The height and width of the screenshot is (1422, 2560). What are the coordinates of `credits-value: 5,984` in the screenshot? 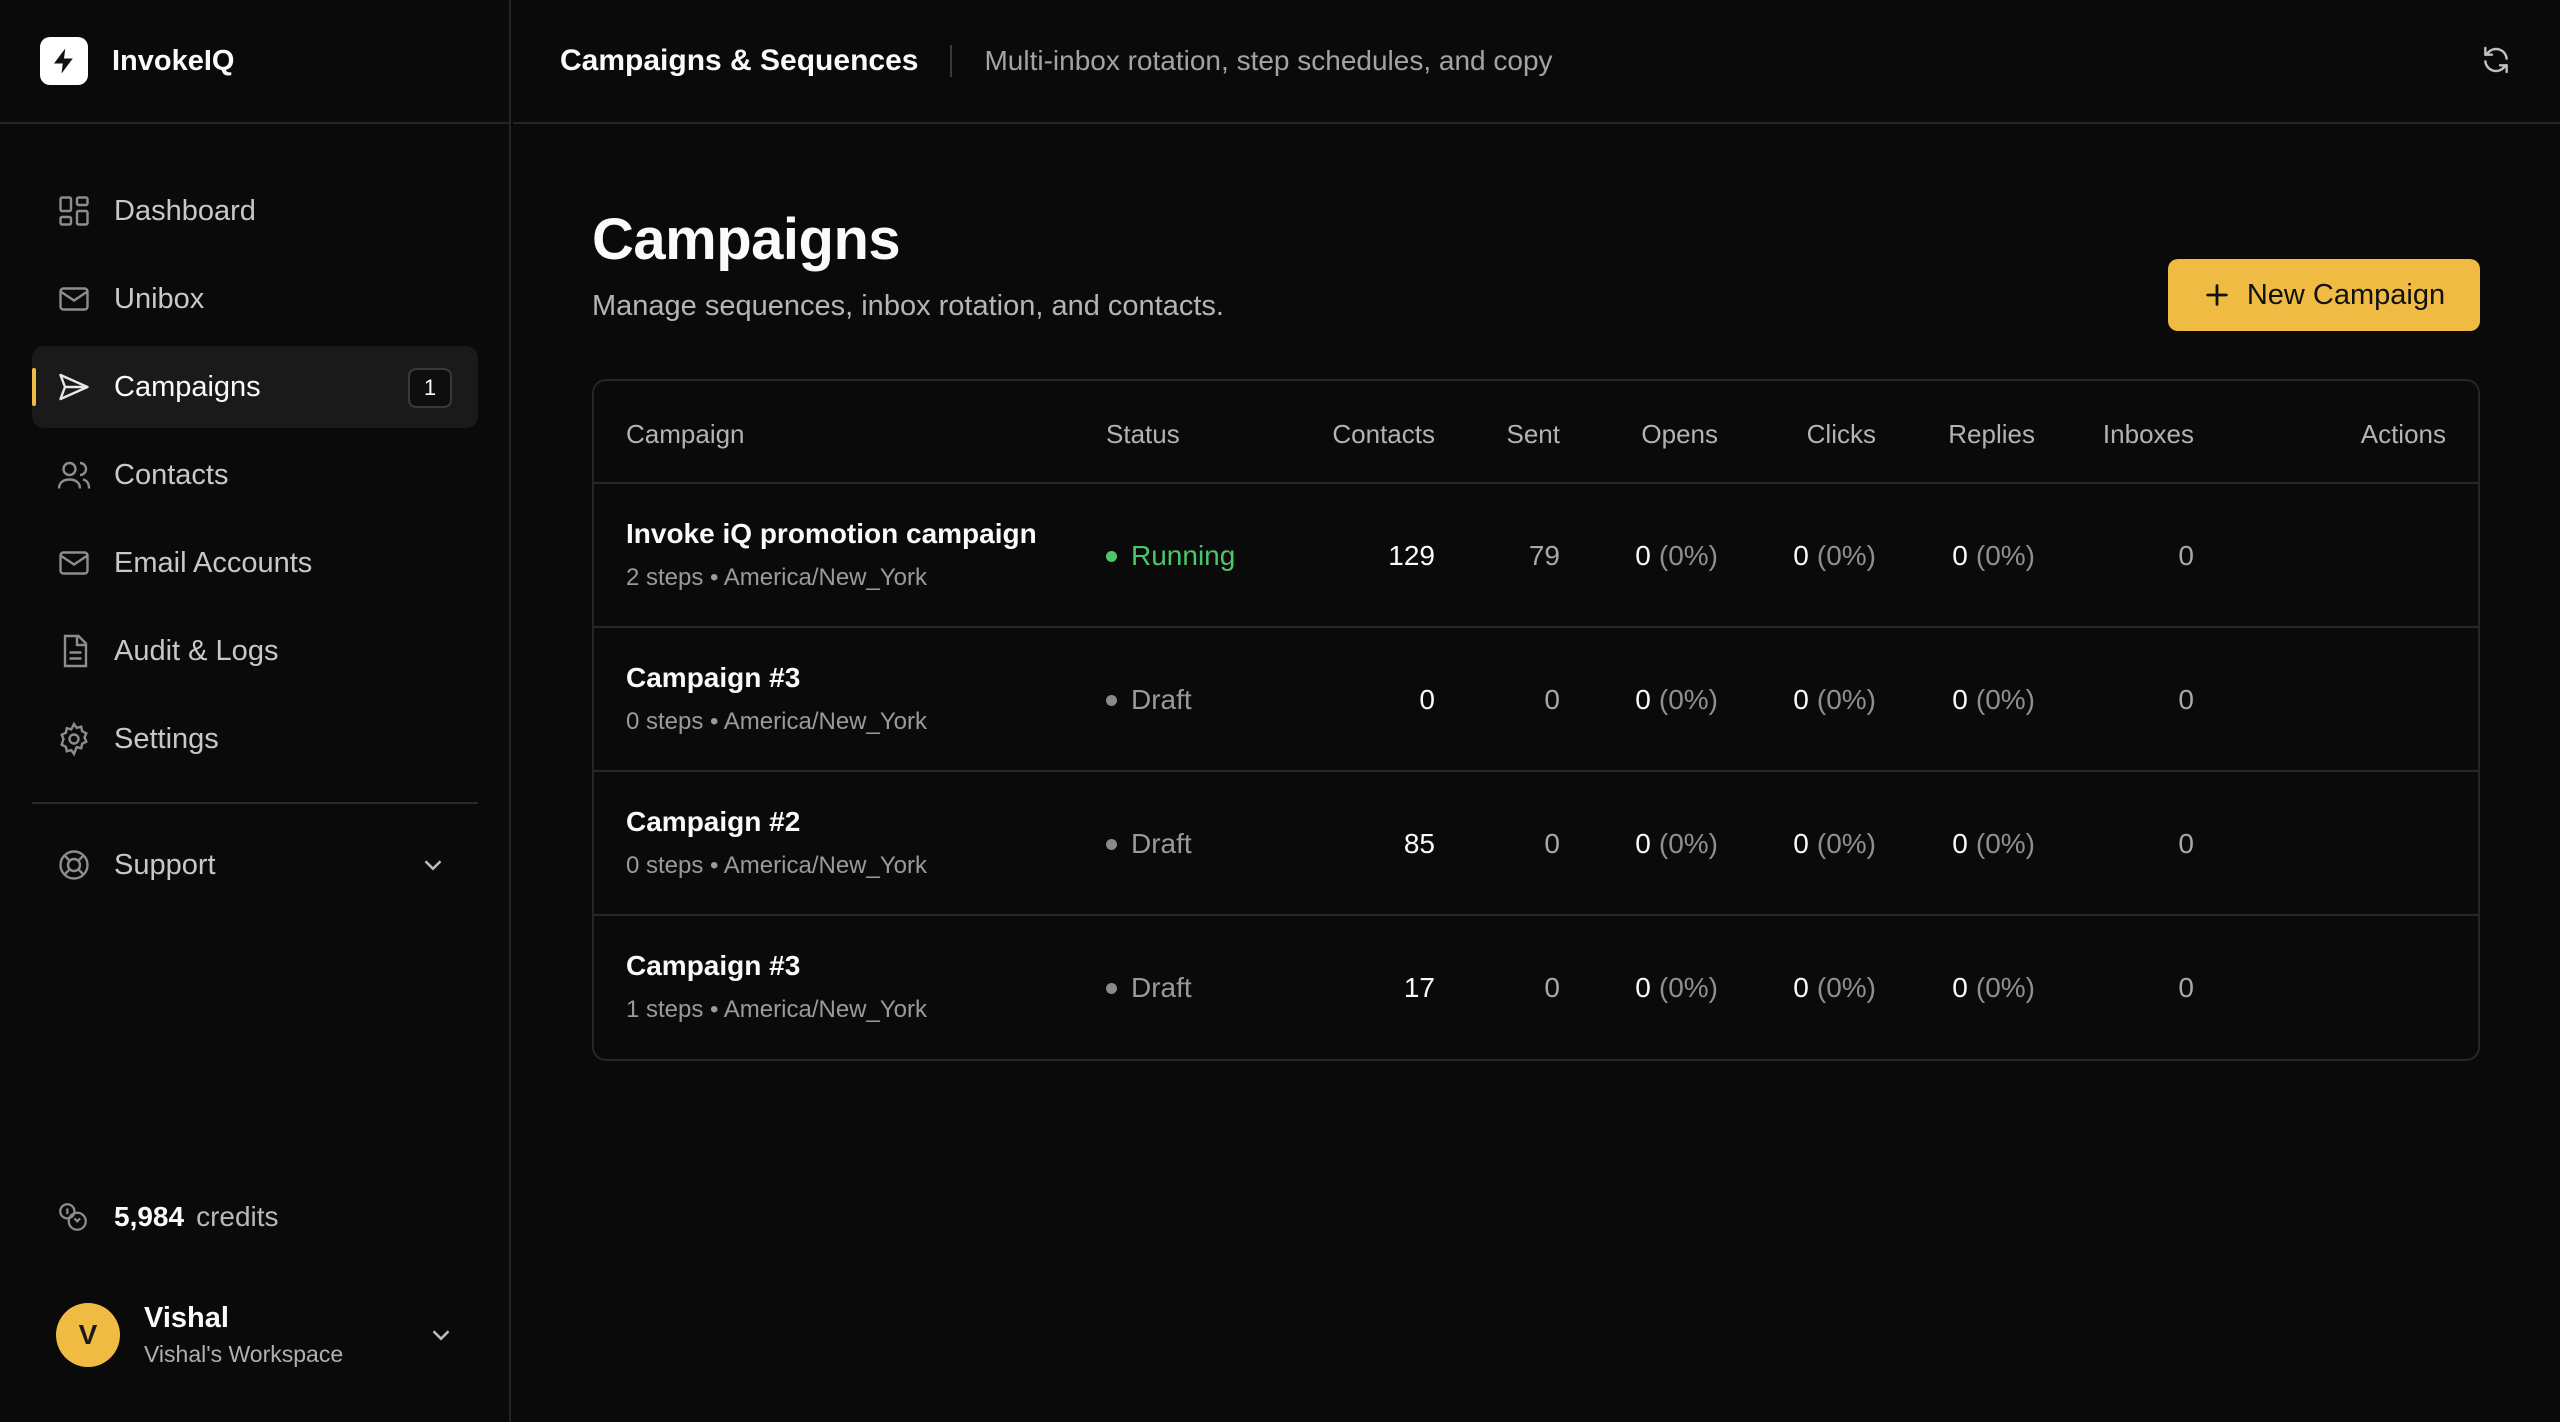 It's located at (149, 1216).